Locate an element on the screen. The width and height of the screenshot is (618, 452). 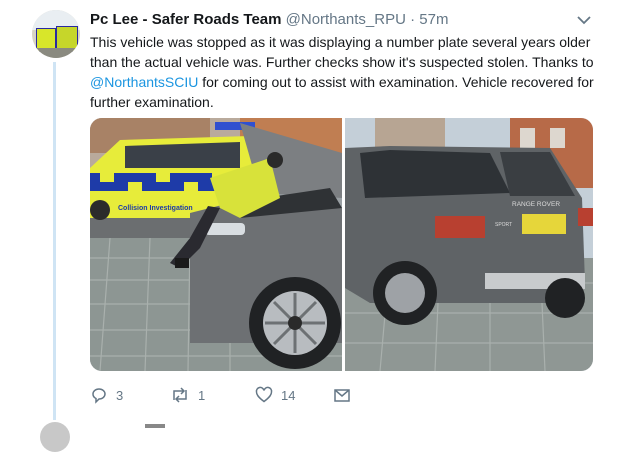
next-tweet-fragment is located at coordinates (155, 426).